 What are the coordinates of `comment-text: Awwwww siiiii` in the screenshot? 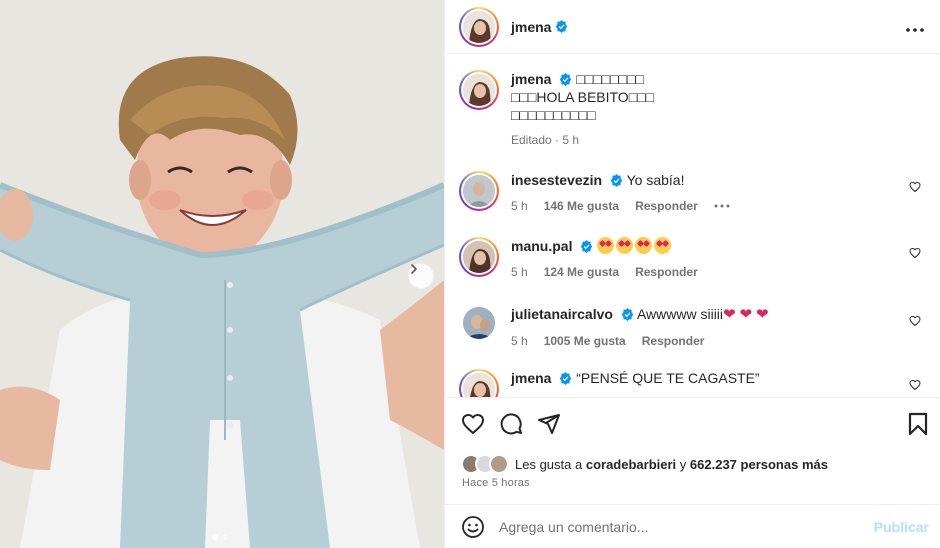 It's located at (680, 314).